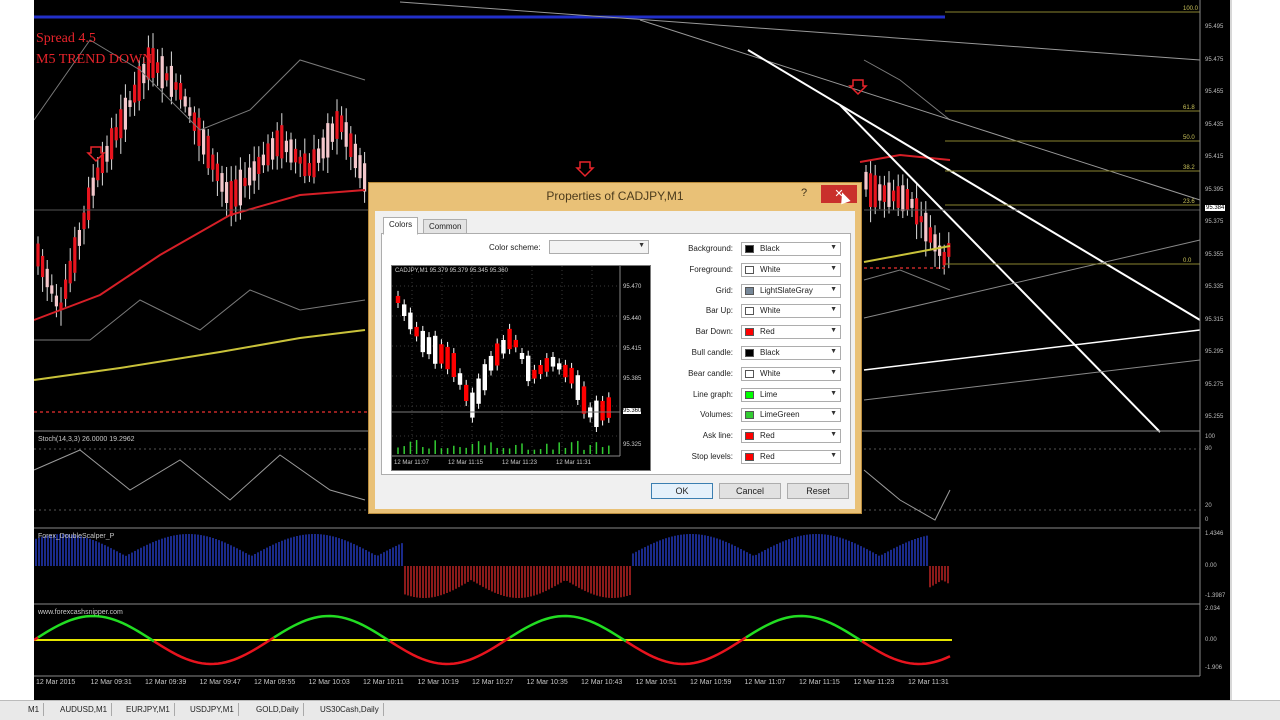 This screenshot has width=1280, height=720. Describe the element at coordinates (791, 290) in the screenshot. I see `color-setting-select: LightSlateGray ▼` at that location.